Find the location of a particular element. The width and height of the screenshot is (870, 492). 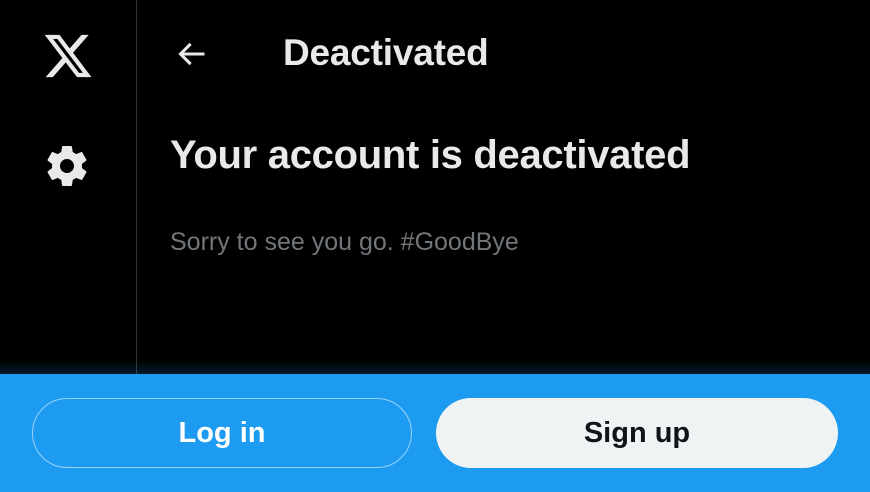

signup-button: Sign up is located at coordinates (637, 433).